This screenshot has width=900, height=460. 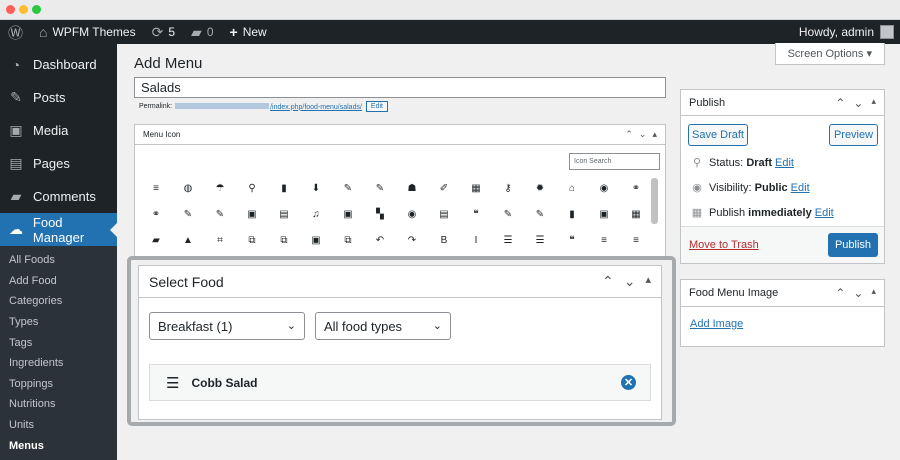 What do you see at coordinates (58, 130) in the screenshot?
I see `sidebar-item-media: ▣ Media` at bounding box center [58, 130].